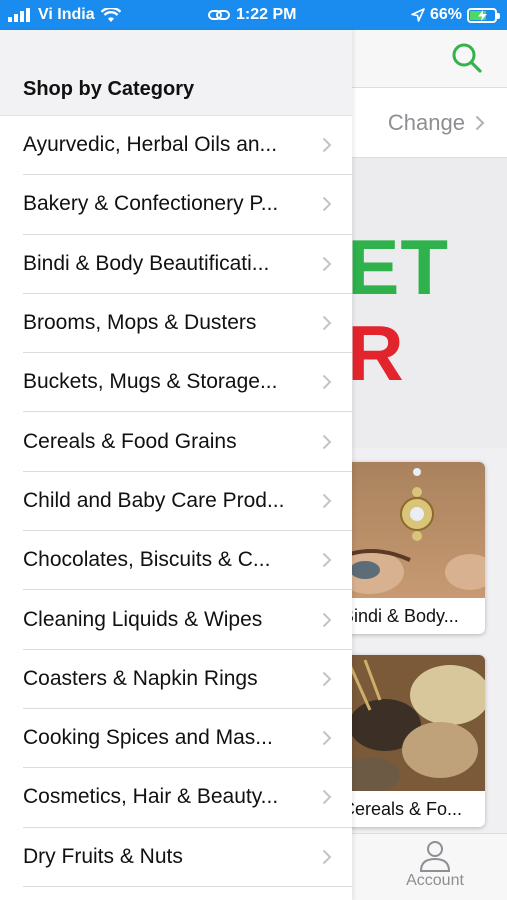  I want to click on clock-time: 1:22 PM, so click(266, 14).